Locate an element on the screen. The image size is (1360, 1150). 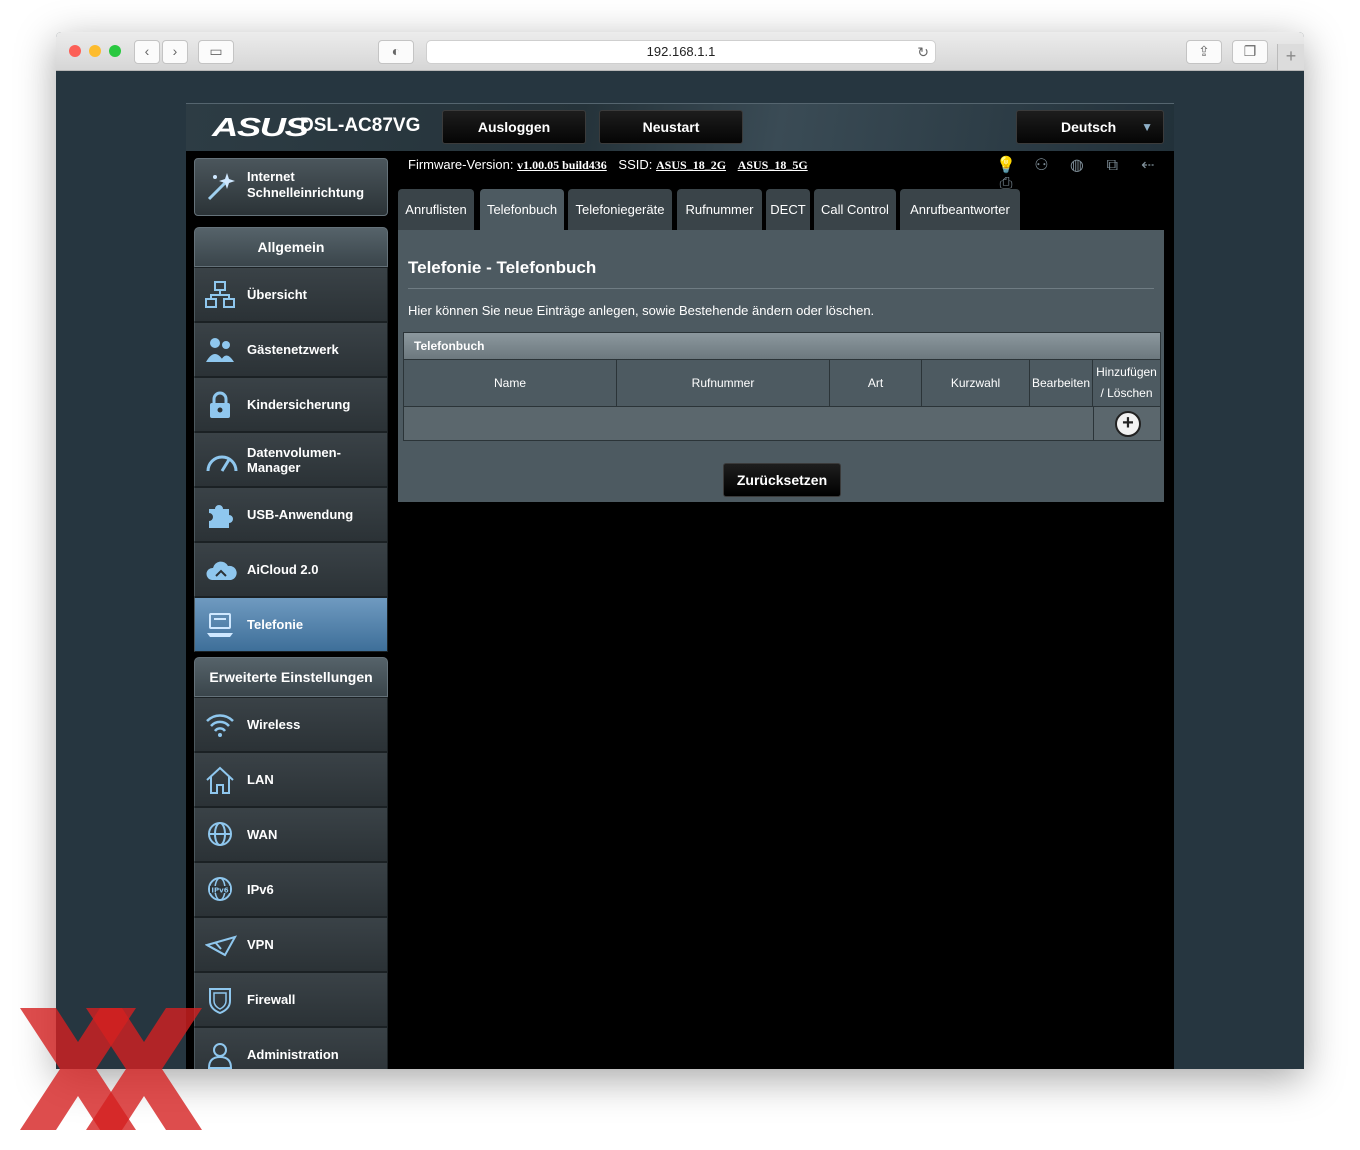
devices-icon: ⧉ is located at coordinates (1112, 166).